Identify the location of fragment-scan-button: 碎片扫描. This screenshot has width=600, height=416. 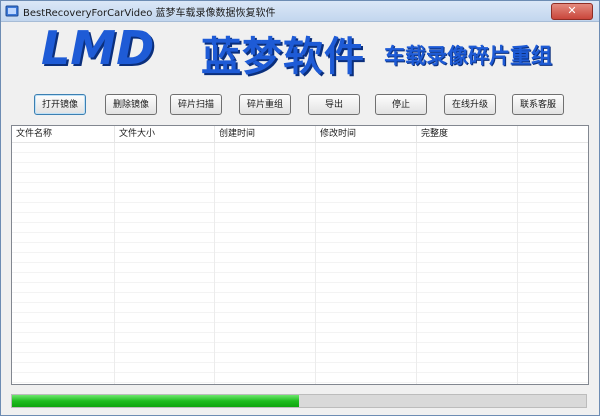
(196, 104).